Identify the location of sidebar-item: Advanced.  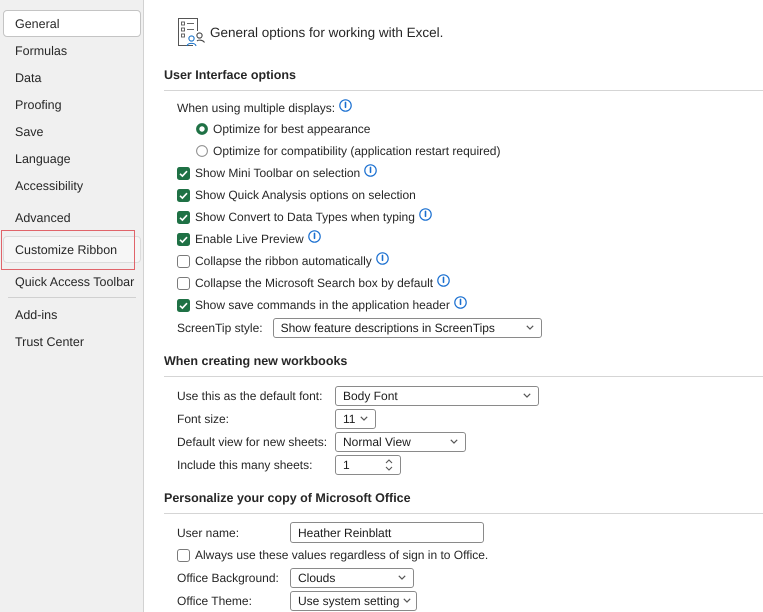
(72, 217).